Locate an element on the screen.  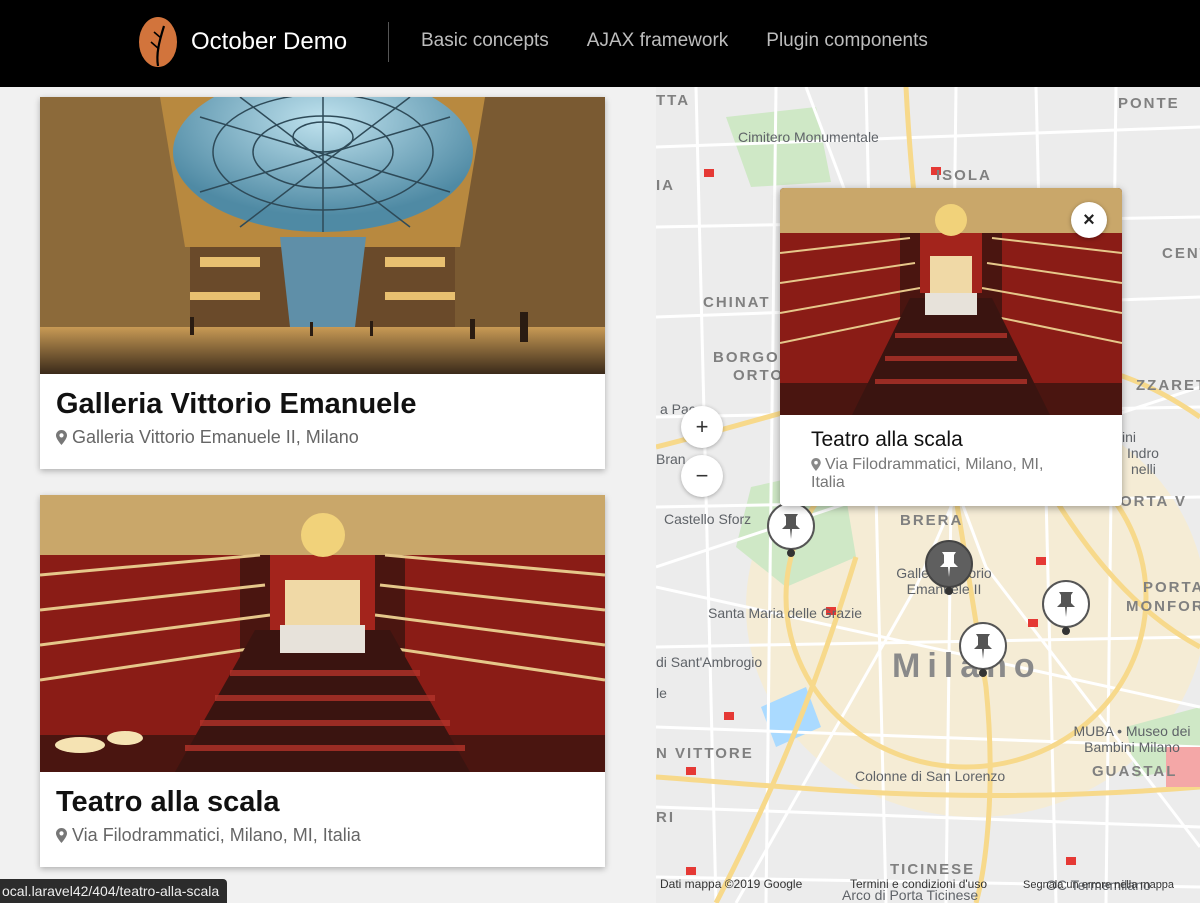
place-address: Galleria Vittorio Emanuele II, Milano is located at coordinates (322, 437).